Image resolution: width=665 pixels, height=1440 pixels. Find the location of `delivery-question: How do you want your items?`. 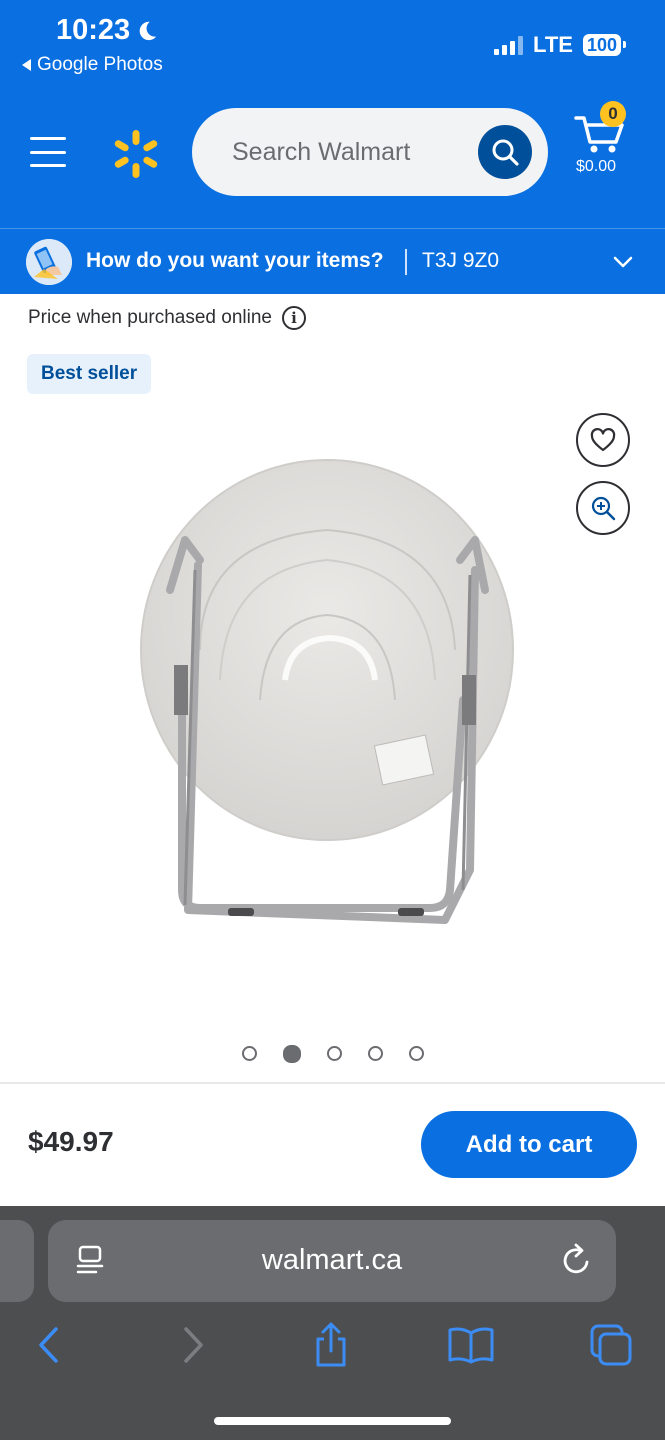

delivery-question: How do you want your items? is located at coordinates (235, 260).